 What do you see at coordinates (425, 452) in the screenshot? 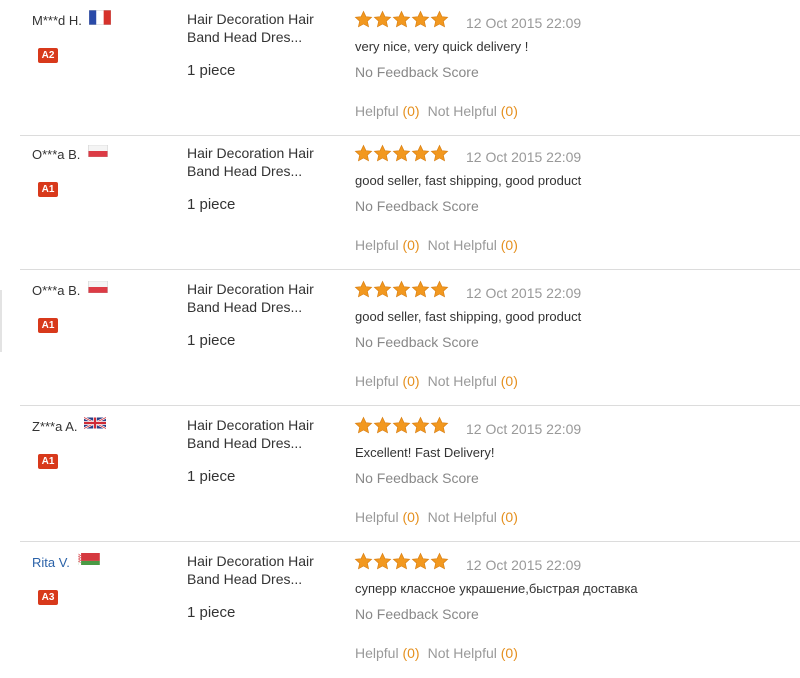
I see `review-comment: Excellent! Fast Delivery!` at bounding box center [425, 452].